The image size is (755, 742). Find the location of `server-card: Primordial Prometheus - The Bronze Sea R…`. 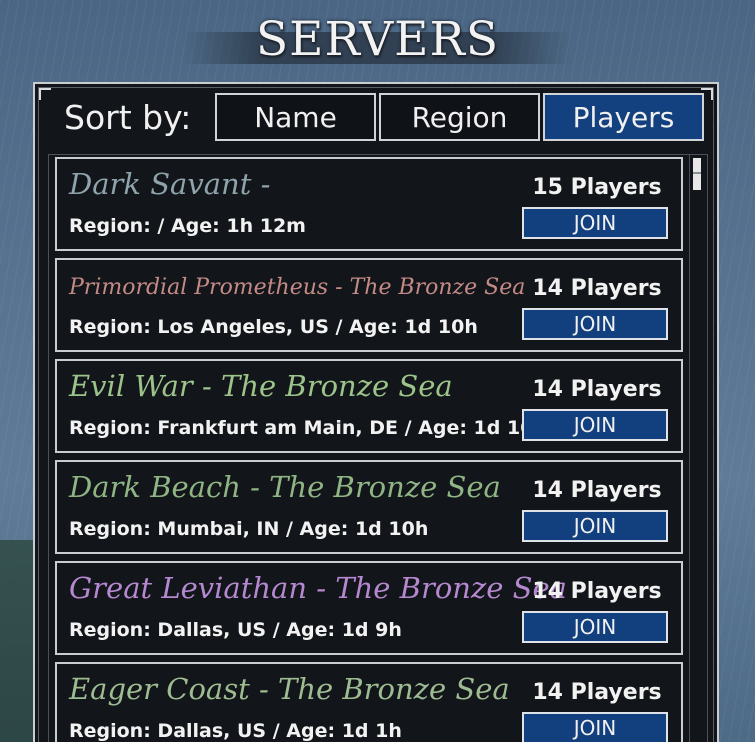

server-card: Primordial Prometheus - The Bronze Sea R… is located at coordinates (369, 305).